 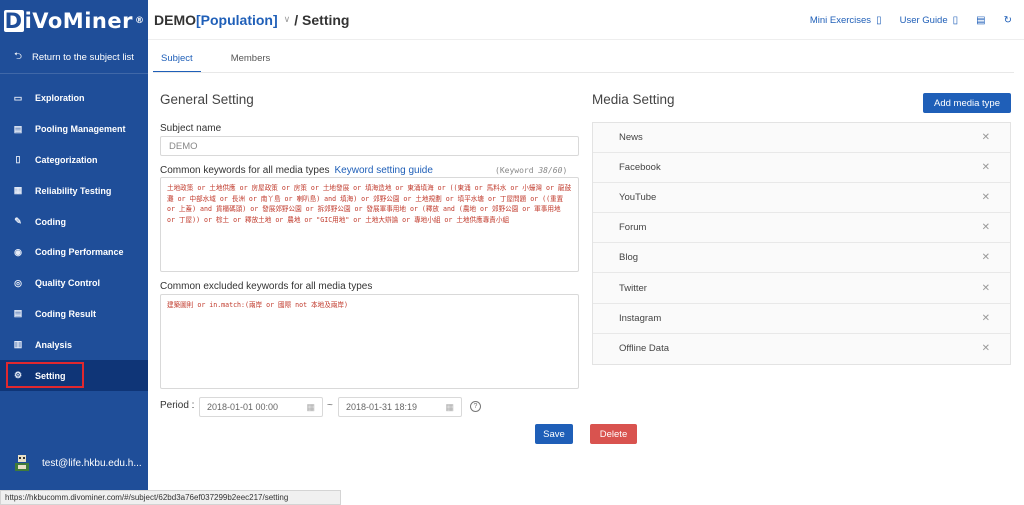 I want to click on sidebar-item-exploration: ▭ Exploration, so click(x=74, y=98).